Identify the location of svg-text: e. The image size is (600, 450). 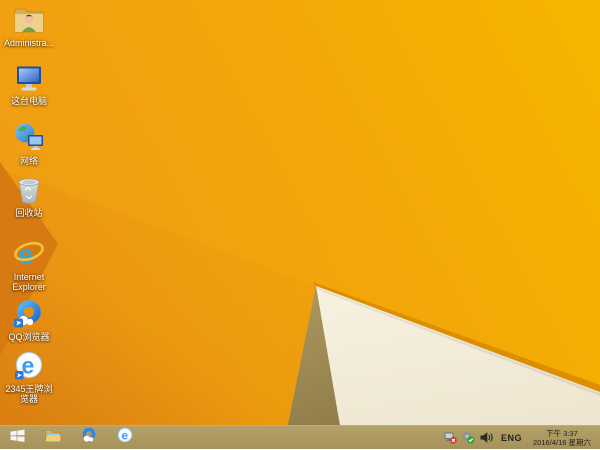
(124, 435).